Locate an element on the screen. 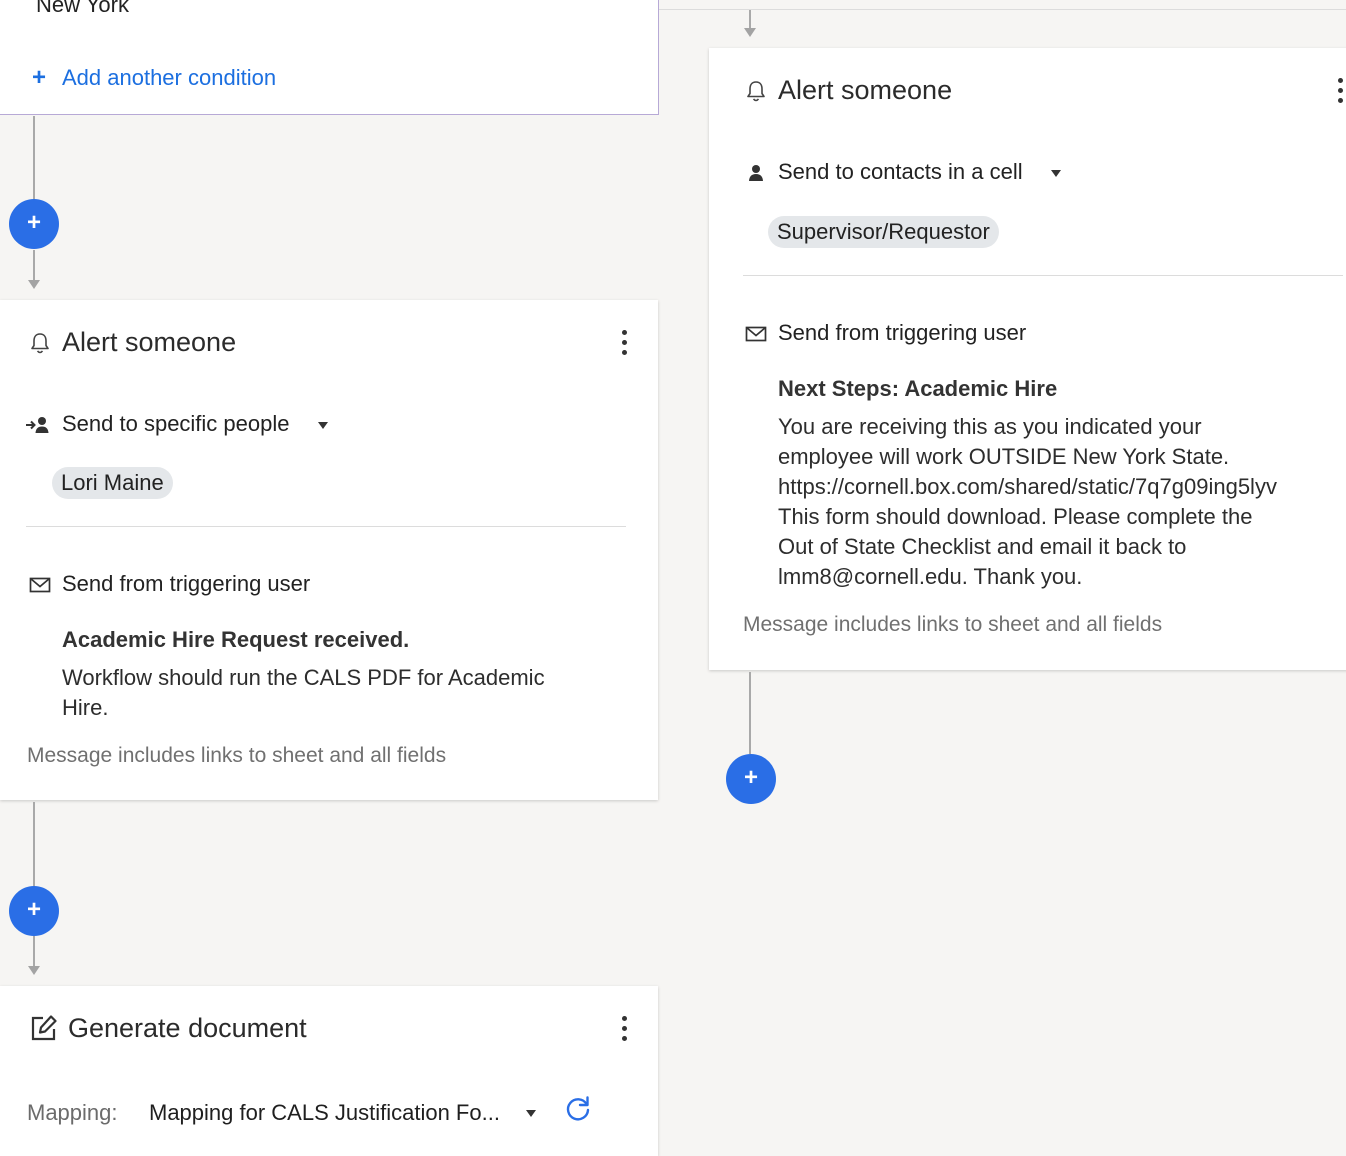 The image size is (1346, 1156). edit-document-icon is located at coordinates (44, 1028).